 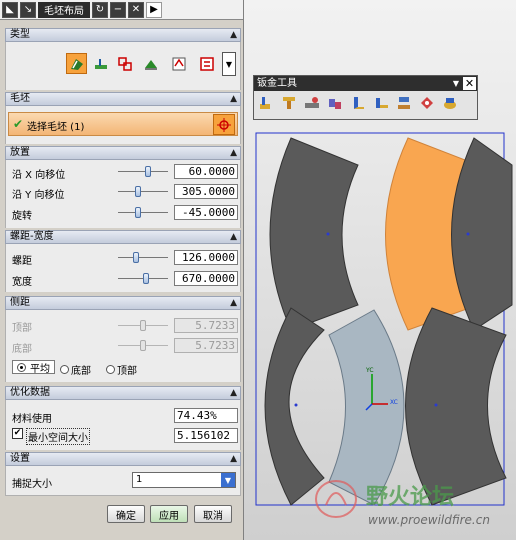 What do you see at coordinates (22, 282) in the screenshot?
I see `width-label: 宽度` at bounding box center [22, 282].